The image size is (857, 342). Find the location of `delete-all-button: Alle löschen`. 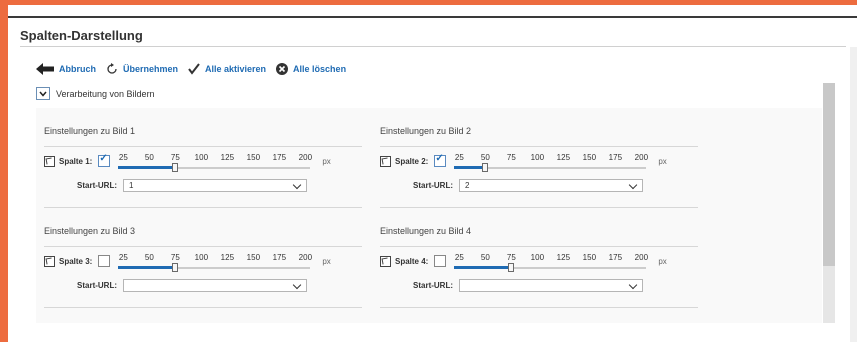

delete-all-button: Alle löschen is located at coordinates (311, 69).